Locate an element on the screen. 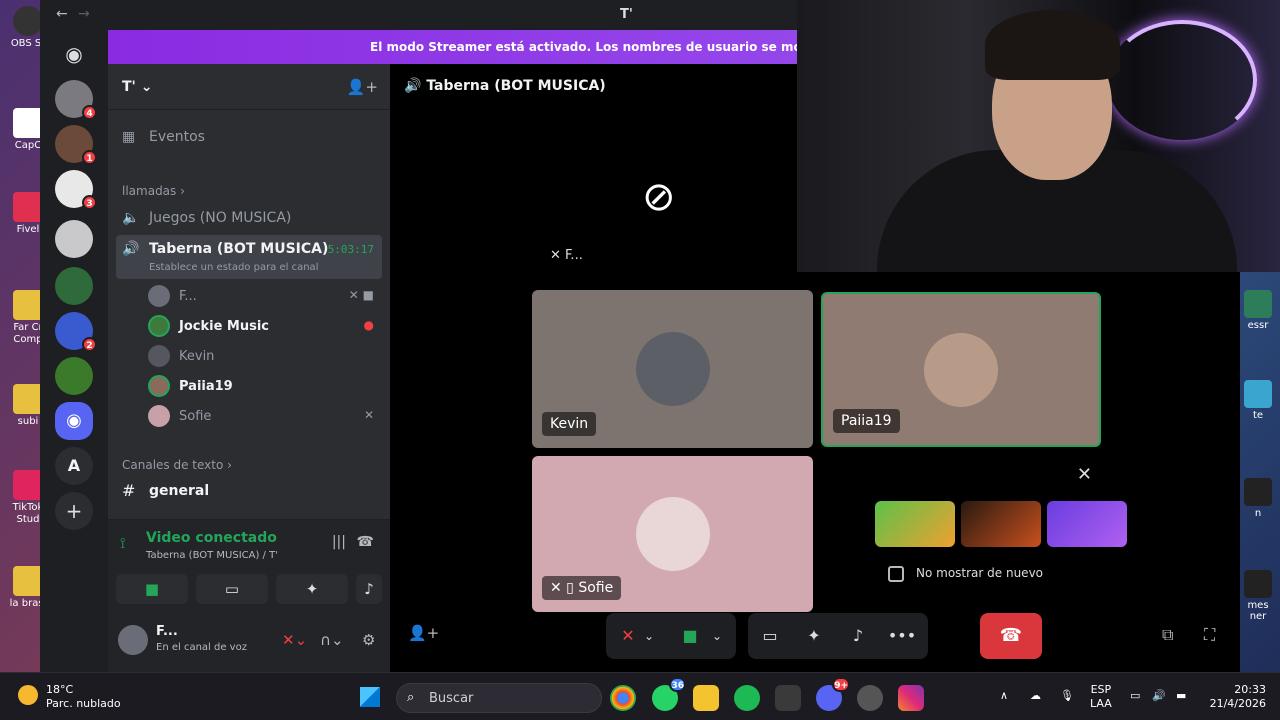 This screenshot has height=720, width=1280. tile-name-tag: Kevin is located at coordinates (569, 424).